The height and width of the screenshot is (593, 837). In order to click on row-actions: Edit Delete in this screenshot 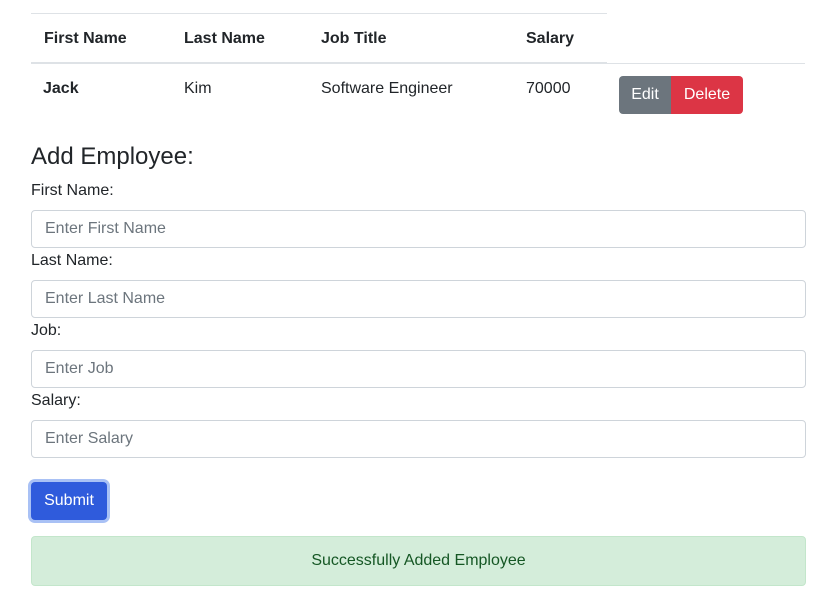, I will do `click(681, 95)`.